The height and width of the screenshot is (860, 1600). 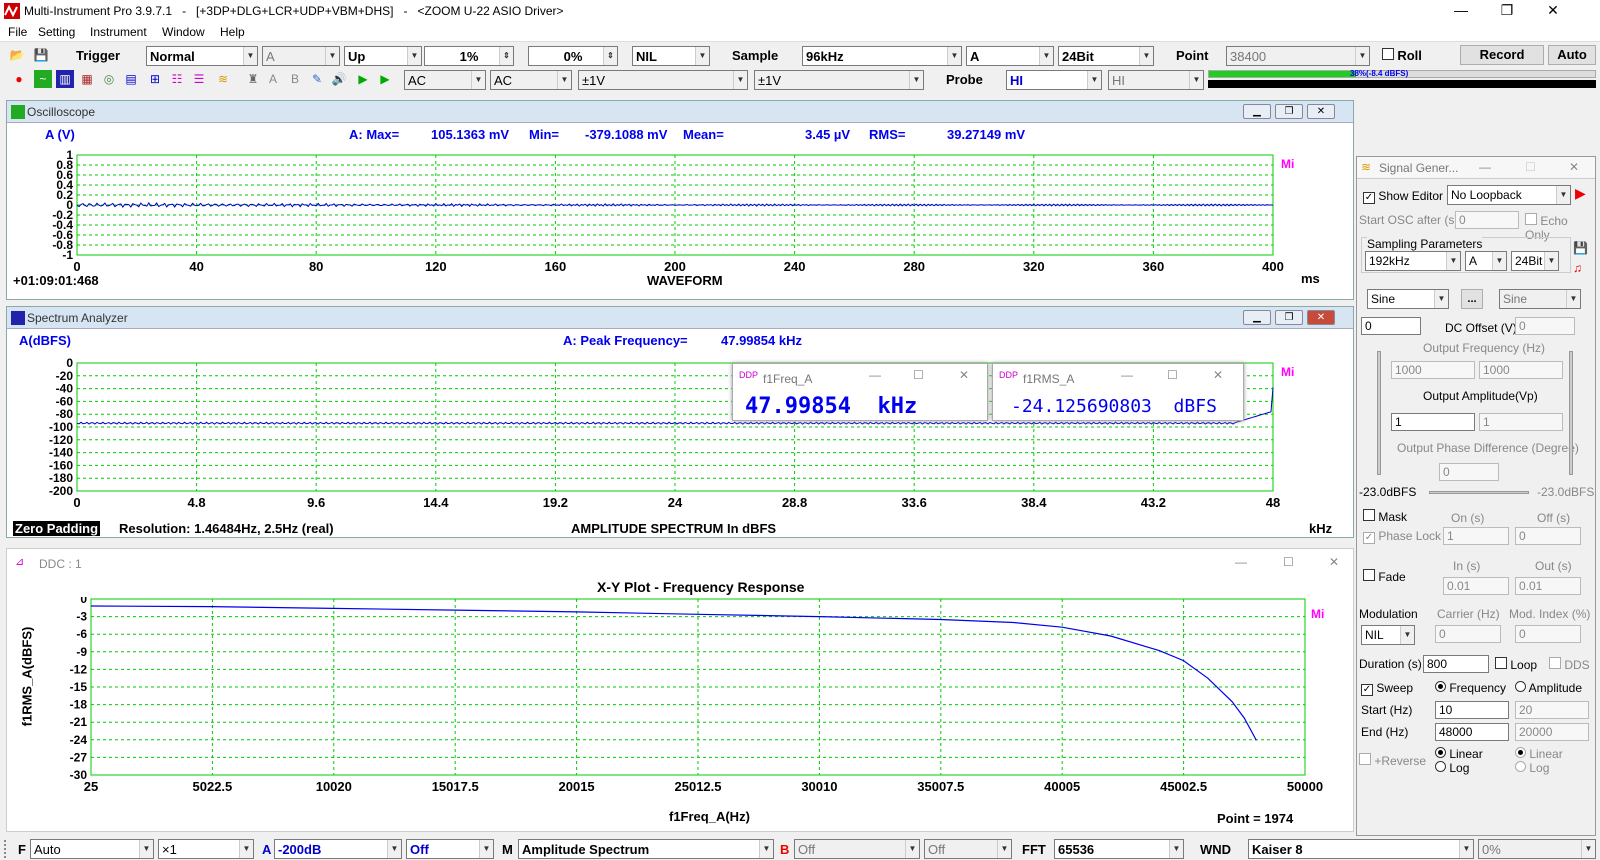 I want to click on calibrate-b-icon: B, so click(x=295, y=79).